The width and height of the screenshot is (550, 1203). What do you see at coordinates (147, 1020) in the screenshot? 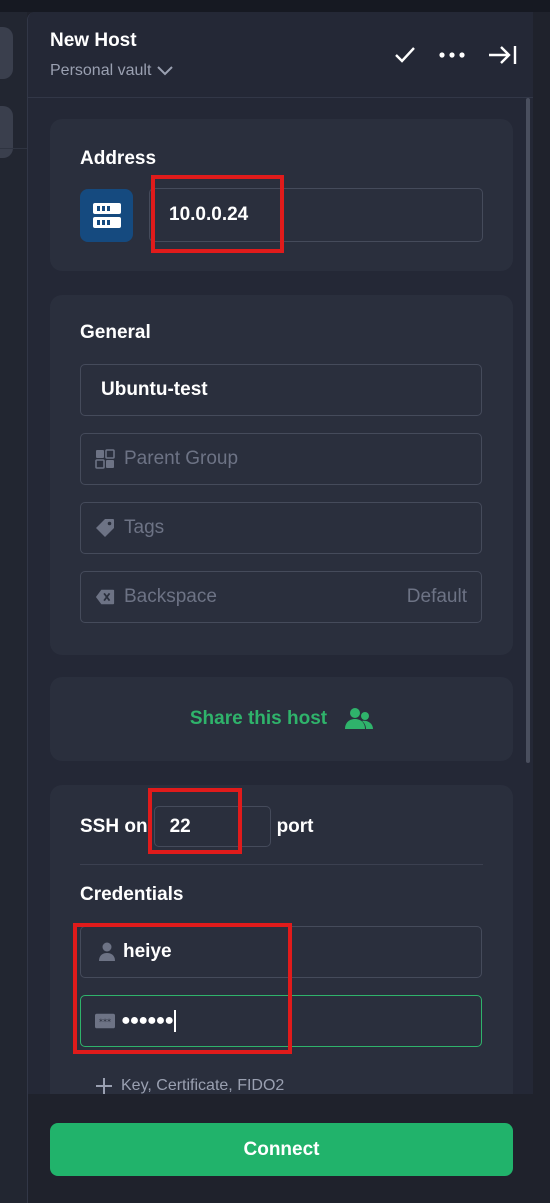
I see `password-value: ●●●●●●` at bounding box center [147, 1020].